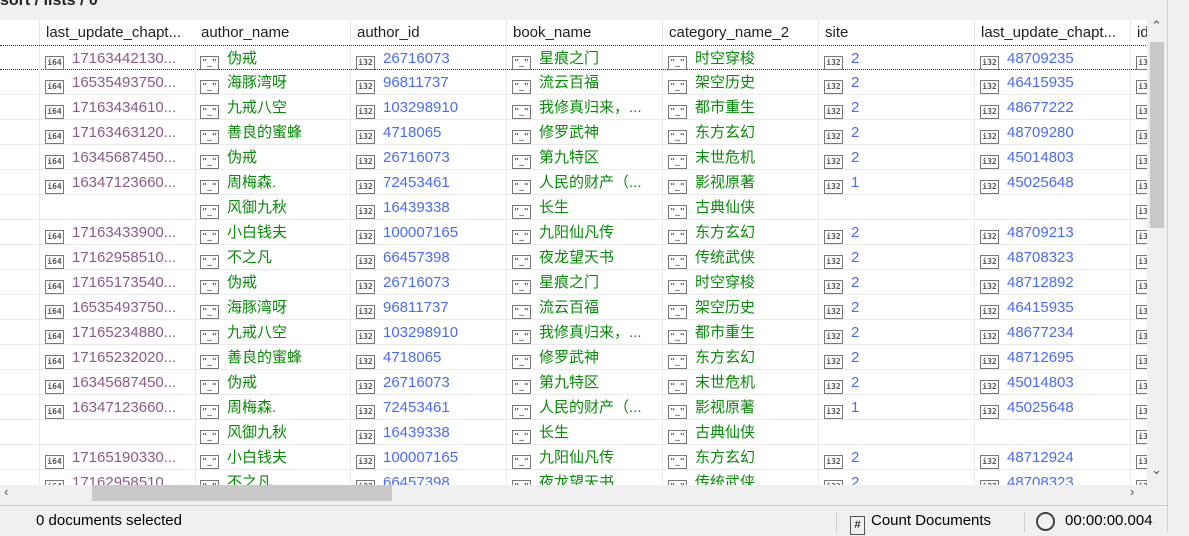 The width and height of the screenshot is (1189, 536). Describe the element at coordinates (573, 492) in the screenshot. I see `horizontal-scrollbar: ‹ ›` at that location.